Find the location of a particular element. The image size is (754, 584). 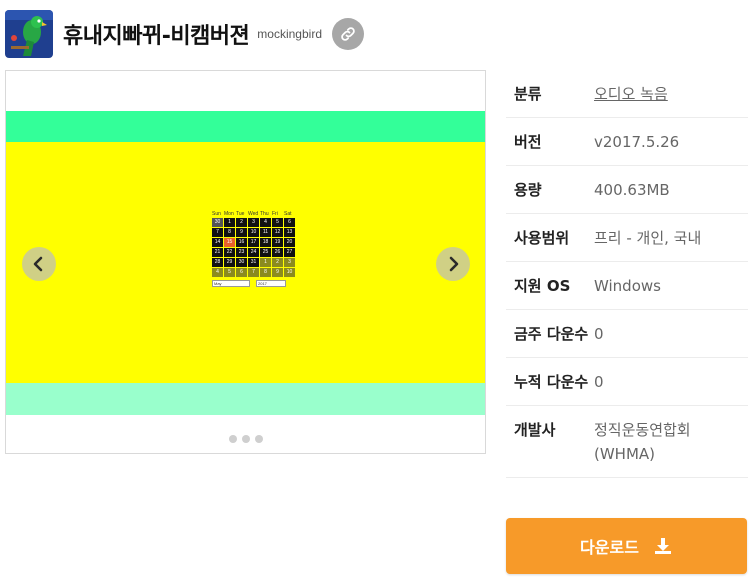

calendar-weekday: Wed is located at coordinates (253, 214).